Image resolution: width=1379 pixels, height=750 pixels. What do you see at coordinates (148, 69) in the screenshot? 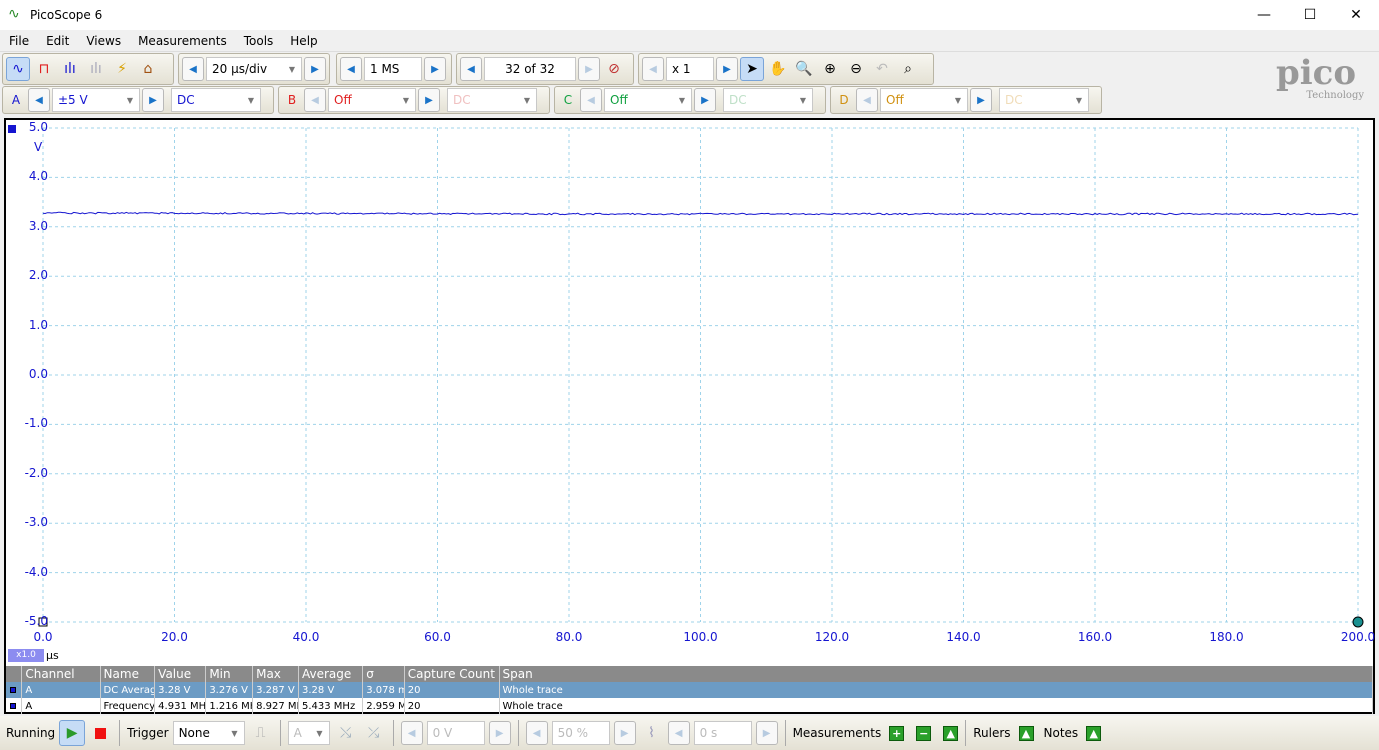
I see `home-icon: ⌂` at bounding box center [148, 69].